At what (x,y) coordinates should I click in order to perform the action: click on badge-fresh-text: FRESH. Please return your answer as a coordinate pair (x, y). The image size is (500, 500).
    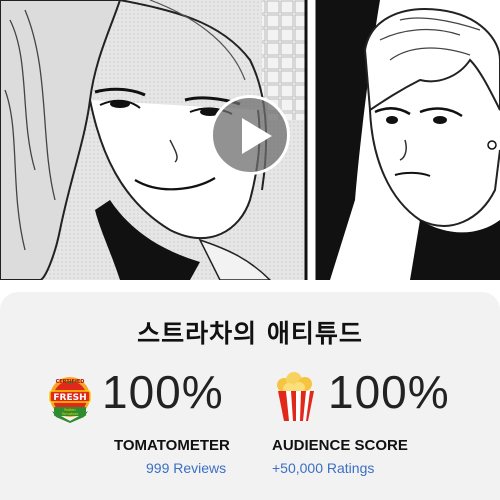
    Looking at the image, I should click on (69, 398).